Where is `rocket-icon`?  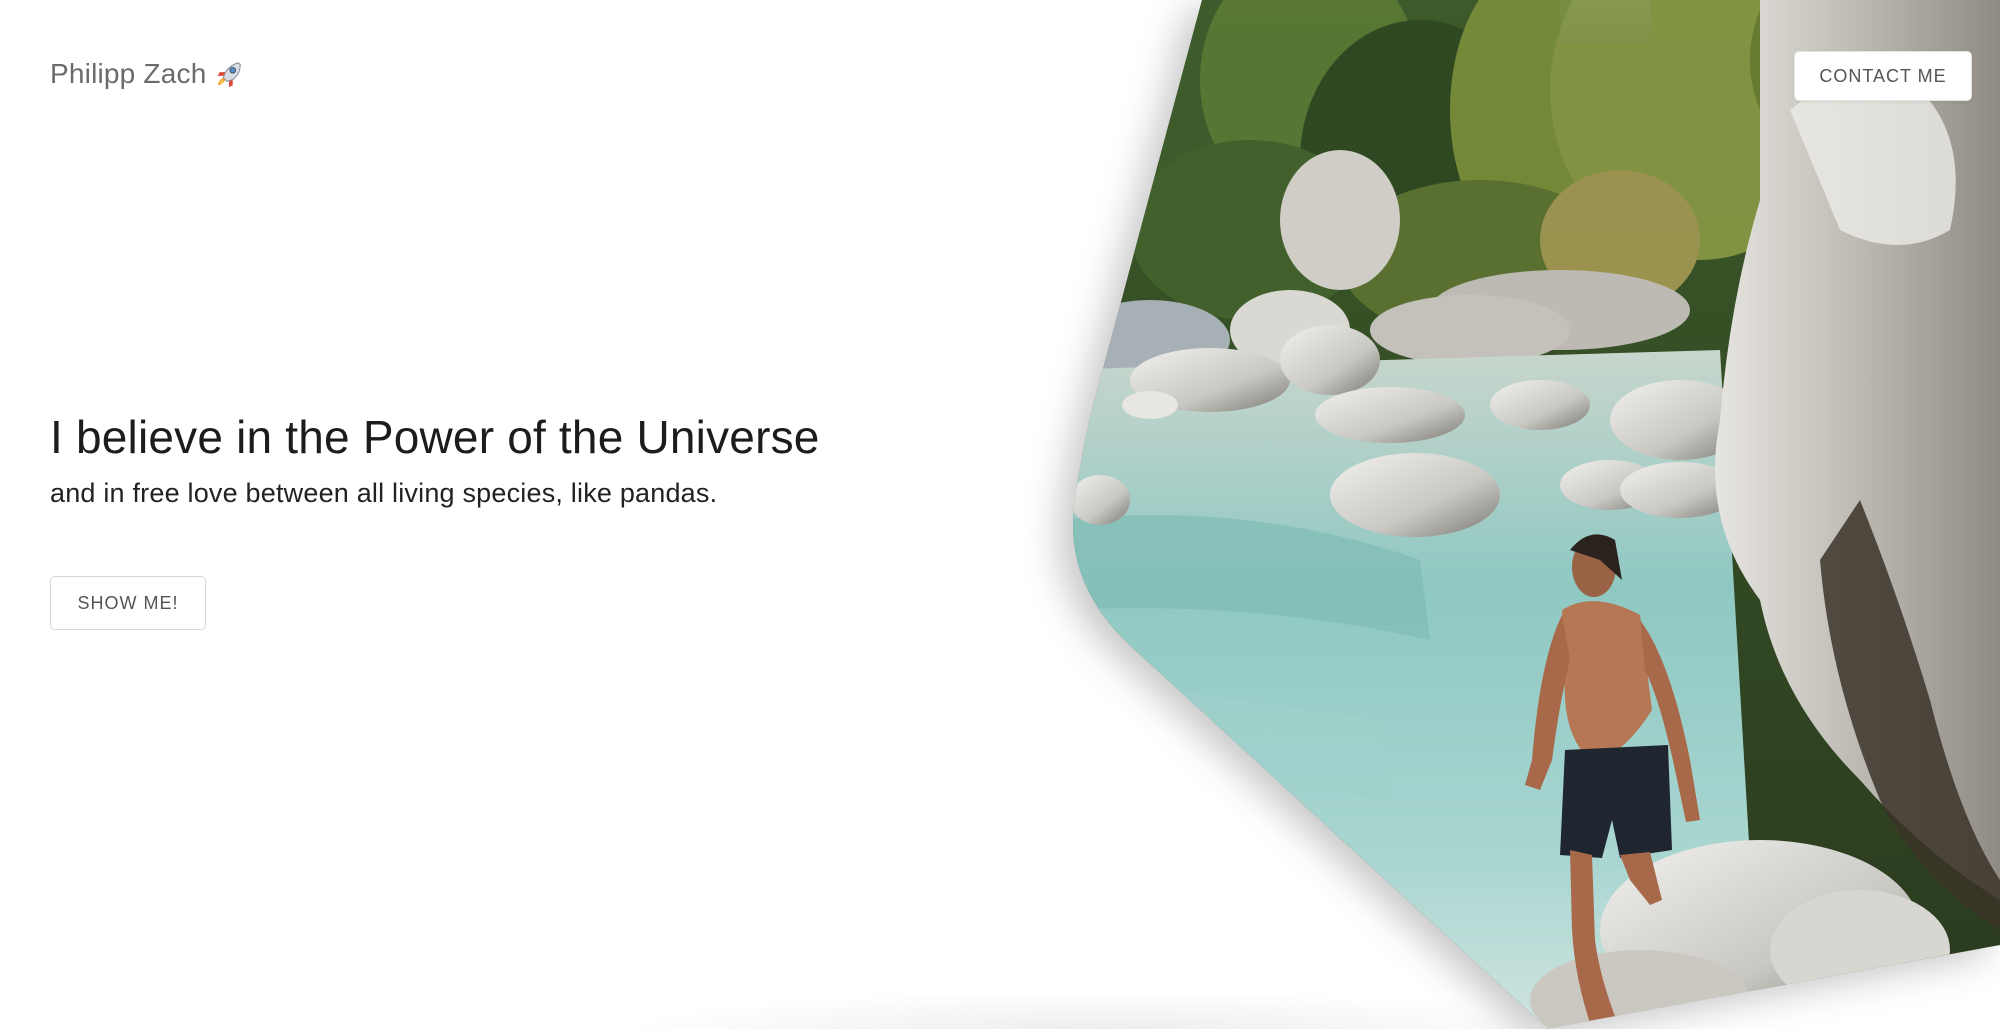
rocket-icon is located at coordinates (230, 75).